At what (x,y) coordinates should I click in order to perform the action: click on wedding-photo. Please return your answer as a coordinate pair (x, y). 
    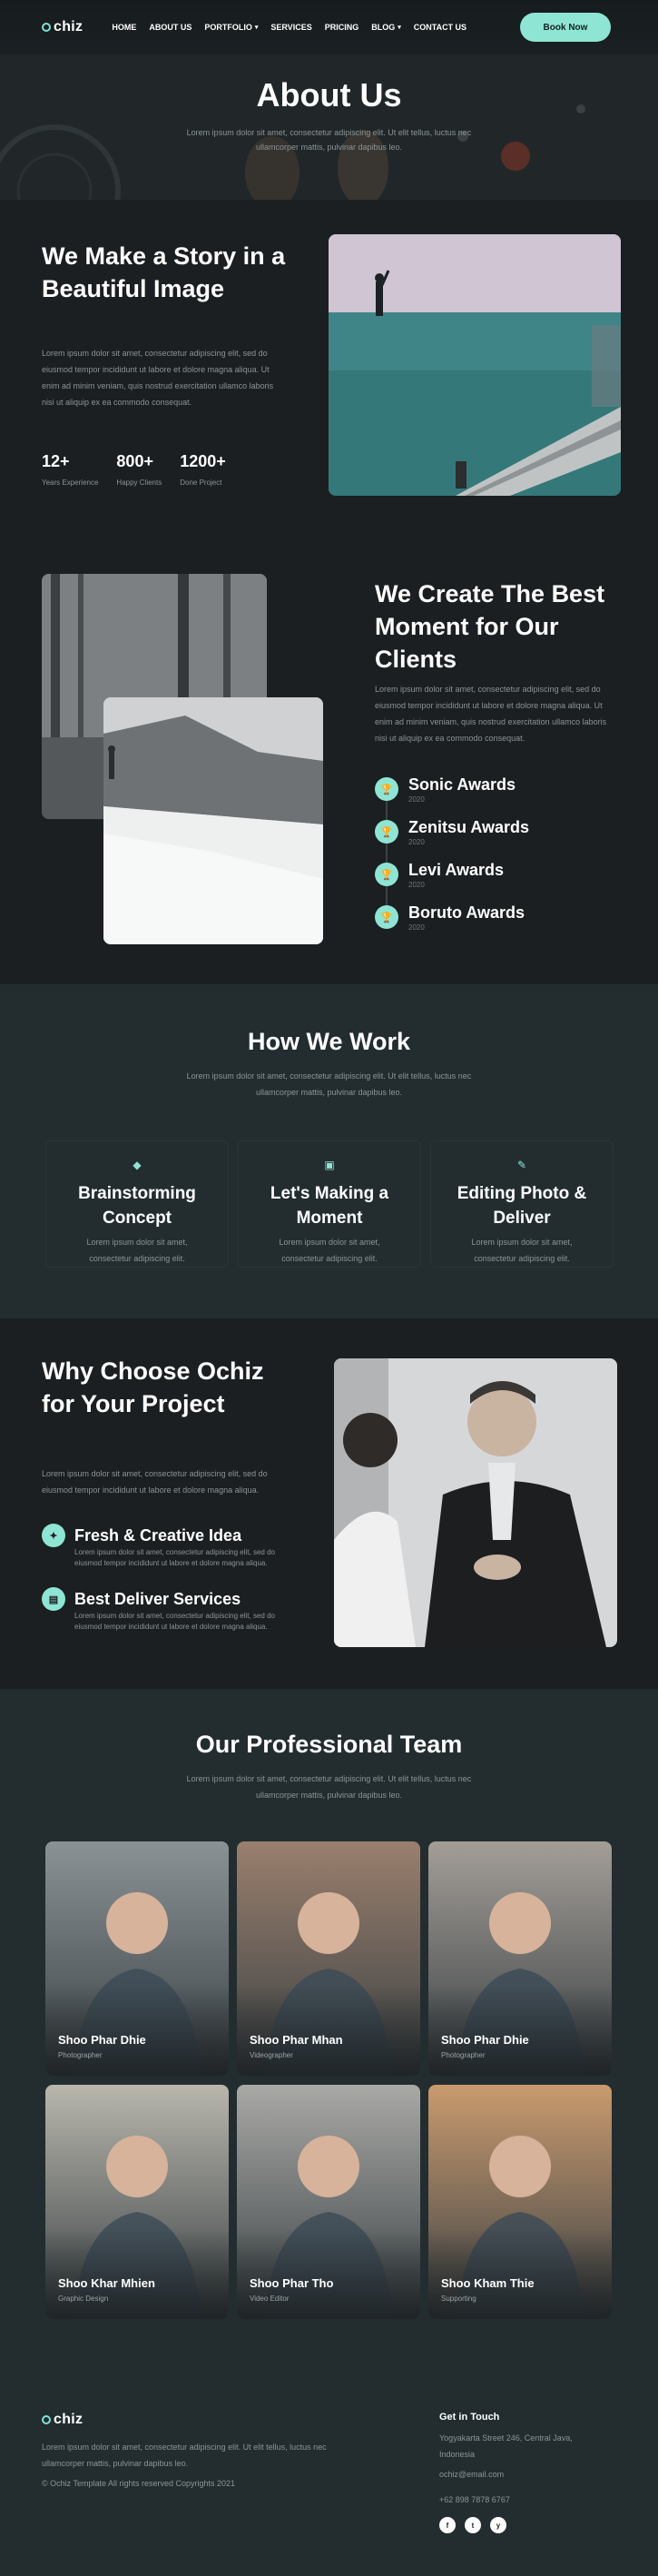
    Looking at the image, I should click on (475, 1502).